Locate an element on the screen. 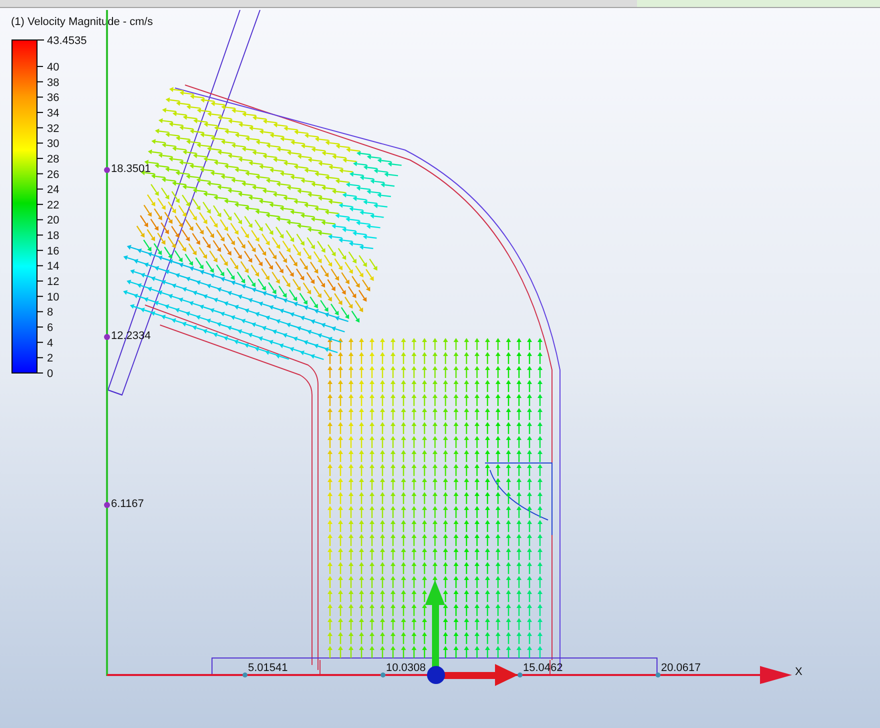  tick-label: 40 is located at coordinates (53, 67).